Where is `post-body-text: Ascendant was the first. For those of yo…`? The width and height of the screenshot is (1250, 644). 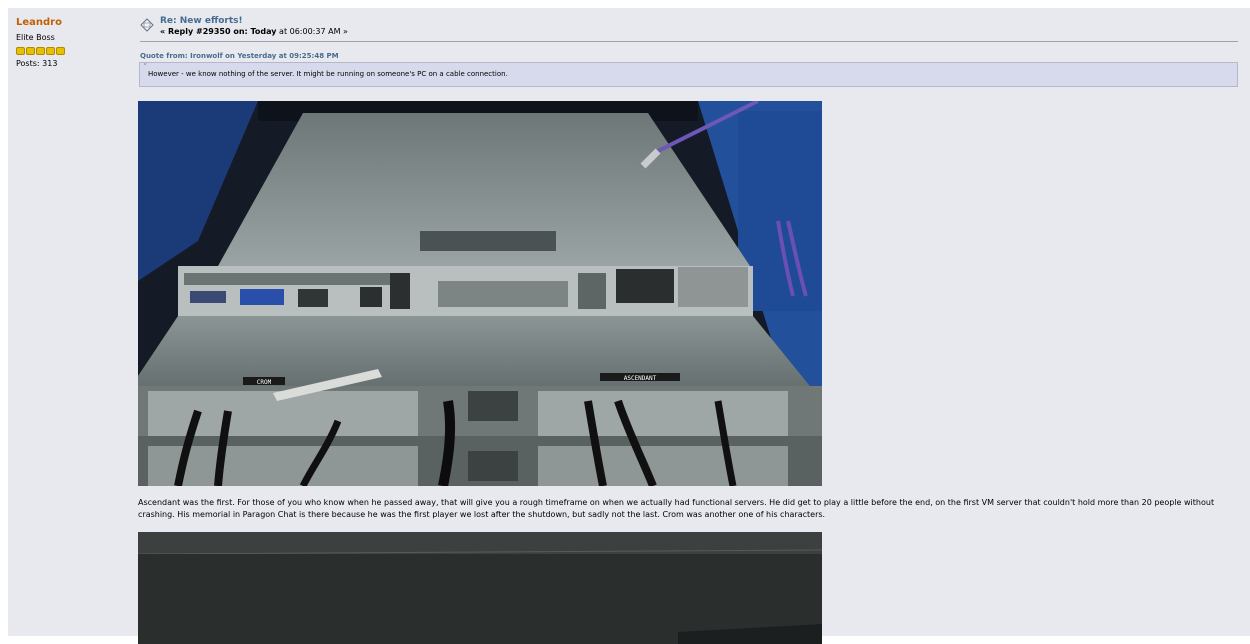
post-body-text: Ascendant was the first. For those of yo… is located at coordinates (676, 508).